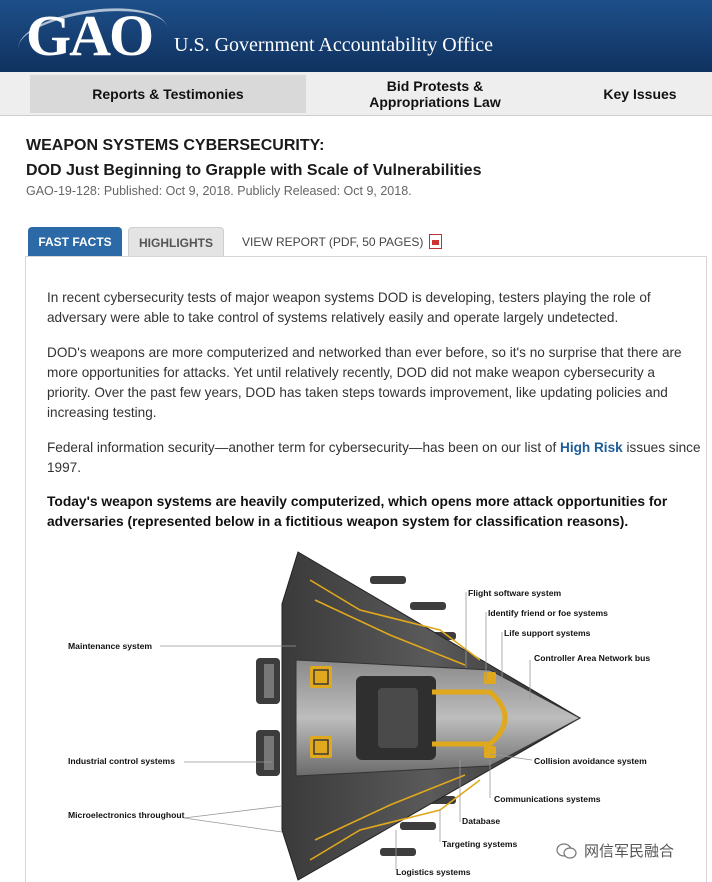 The width and height of the screenshot is (712, 882). I want to click on nav-key-issues: Key Issues, so click(640, 94).